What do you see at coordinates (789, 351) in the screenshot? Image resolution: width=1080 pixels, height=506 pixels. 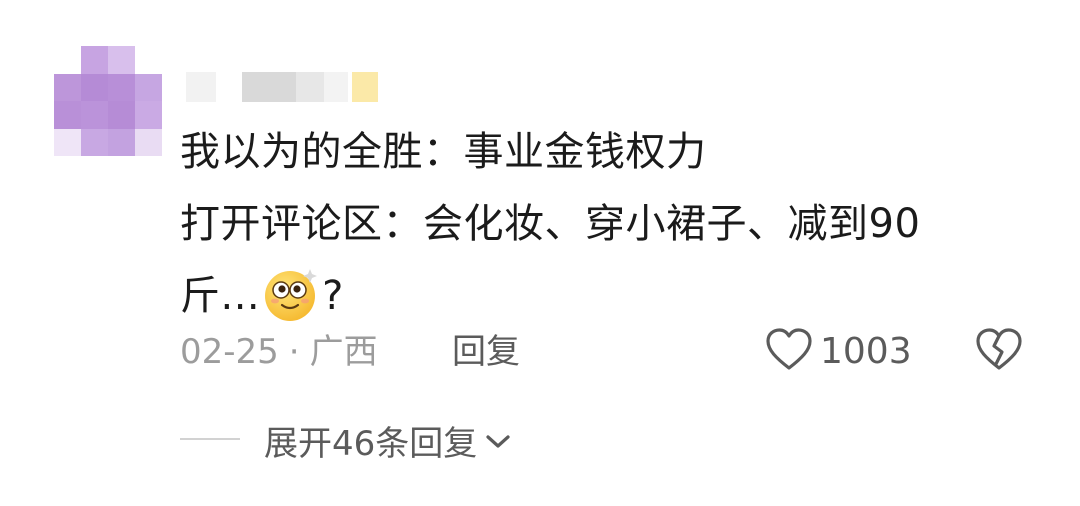 I see `heart-outline-icon` at bounding box center [789, 351].